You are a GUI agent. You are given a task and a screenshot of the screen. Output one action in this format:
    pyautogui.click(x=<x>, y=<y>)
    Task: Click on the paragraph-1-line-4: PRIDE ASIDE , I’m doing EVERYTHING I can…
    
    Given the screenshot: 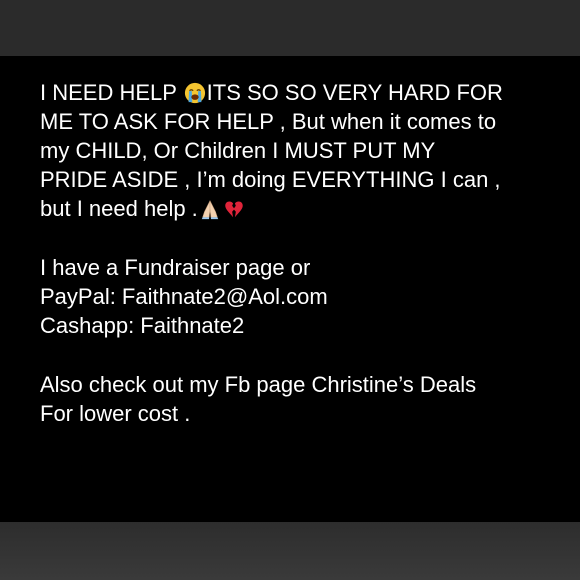 What is the action you would take?
    pyautogui.click(x=270, y=179)
    